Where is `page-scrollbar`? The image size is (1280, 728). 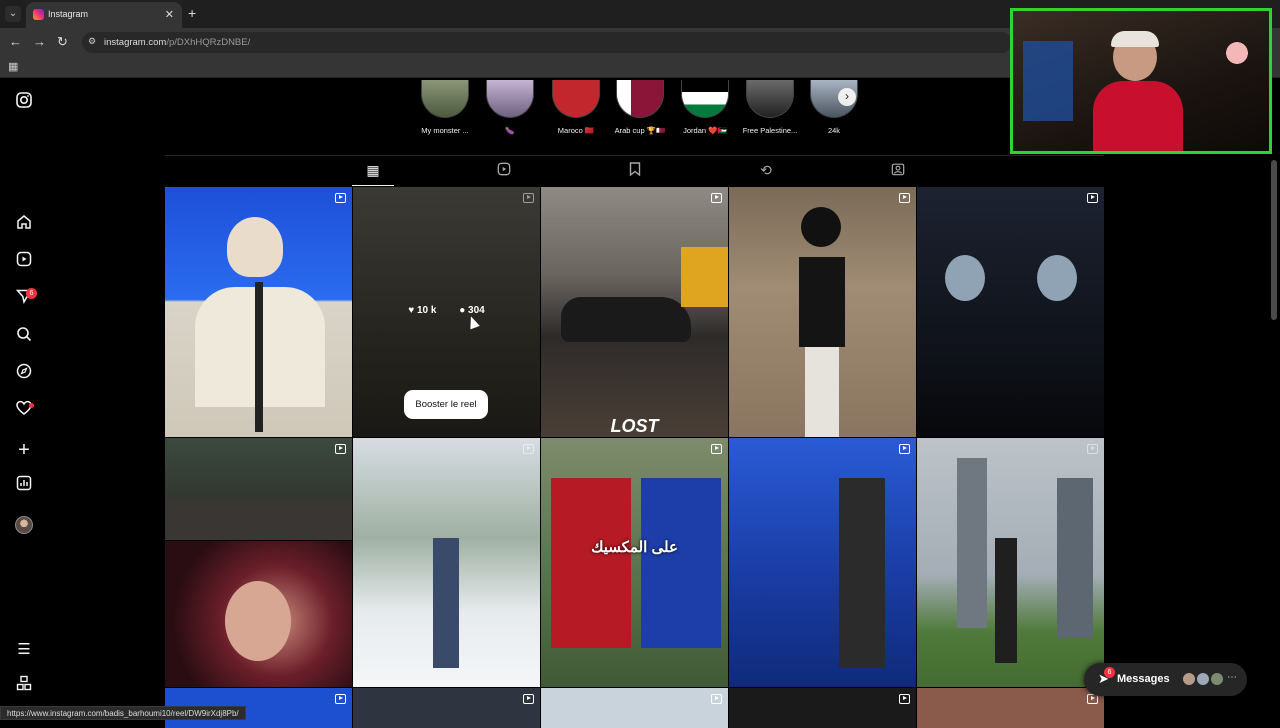
page-scrollbar is located at coordinates (1274, 240).